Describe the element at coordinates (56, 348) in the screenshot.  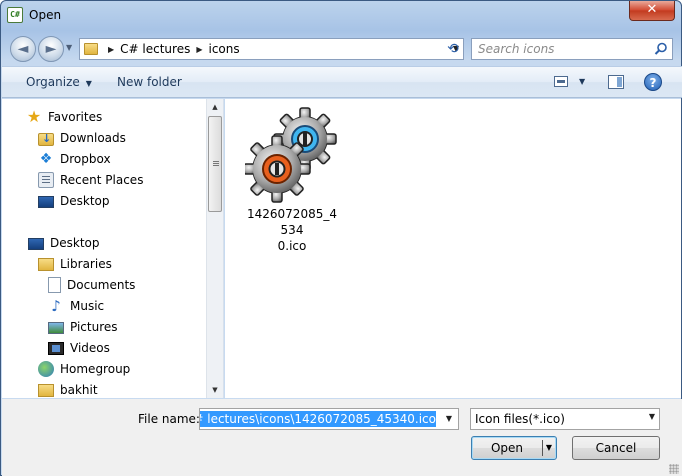
I see `videos-icon` at that location.